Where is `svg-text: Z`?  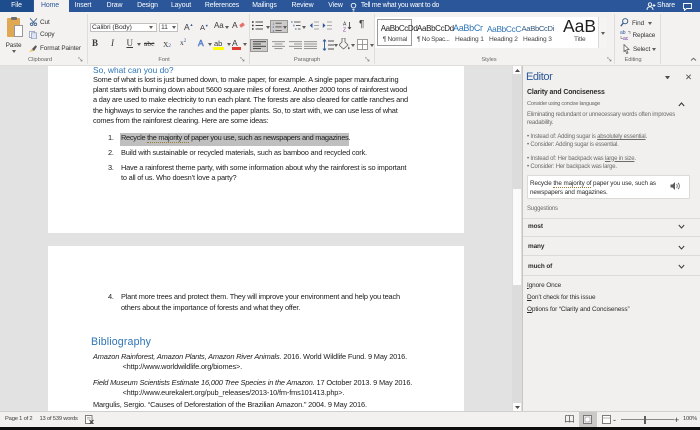
svg-text: Z is located at coordinates (344, 29).